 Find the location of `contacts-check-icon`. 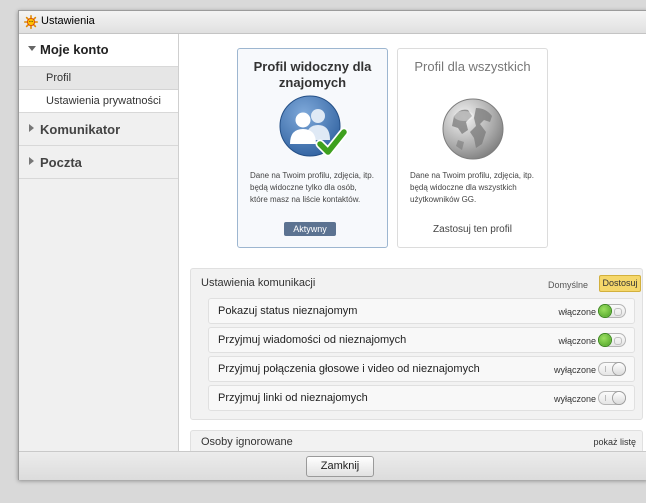

contacts-check-icon is located at coordinates (313, 126).